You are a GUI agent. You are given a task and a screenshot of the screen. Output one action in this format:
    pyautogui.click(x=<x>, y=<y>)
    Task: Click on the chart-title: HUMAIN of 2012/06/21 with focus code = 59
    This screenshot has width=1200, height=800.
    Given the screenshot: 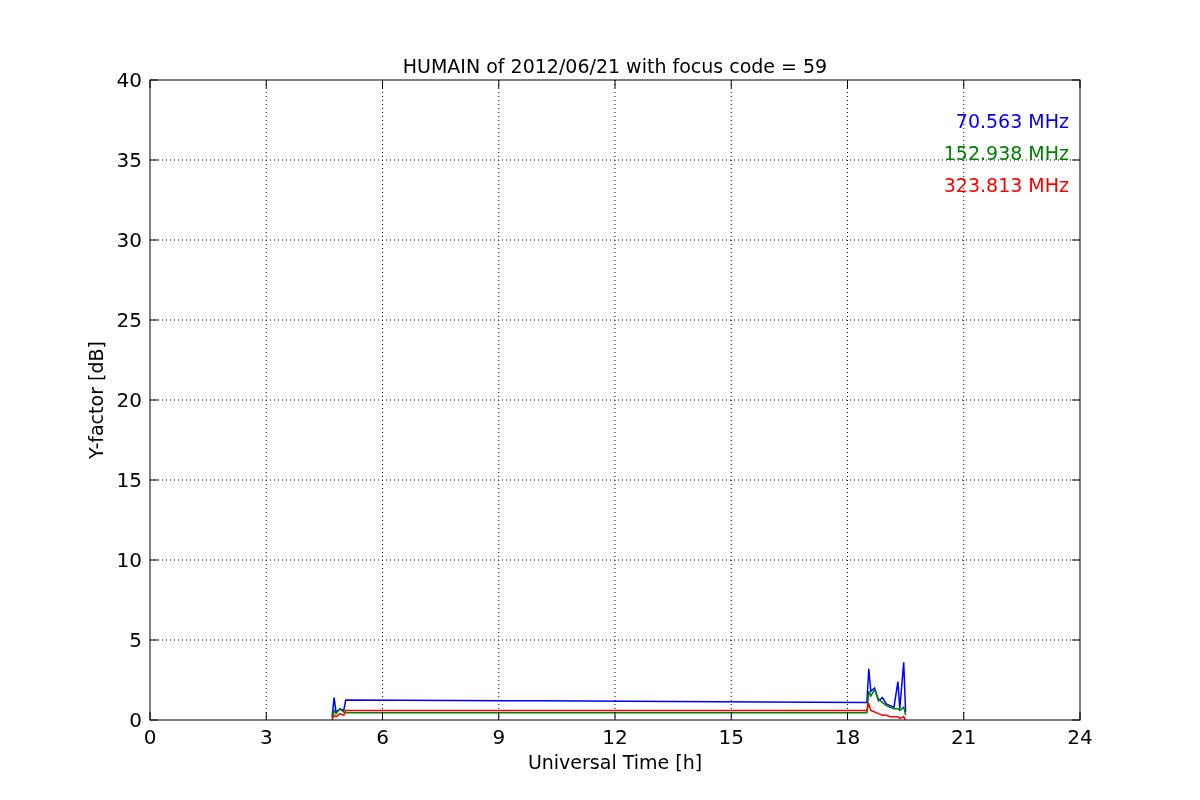 What is the action you would take?
    pyautogui.click(x=615, y=66)
    